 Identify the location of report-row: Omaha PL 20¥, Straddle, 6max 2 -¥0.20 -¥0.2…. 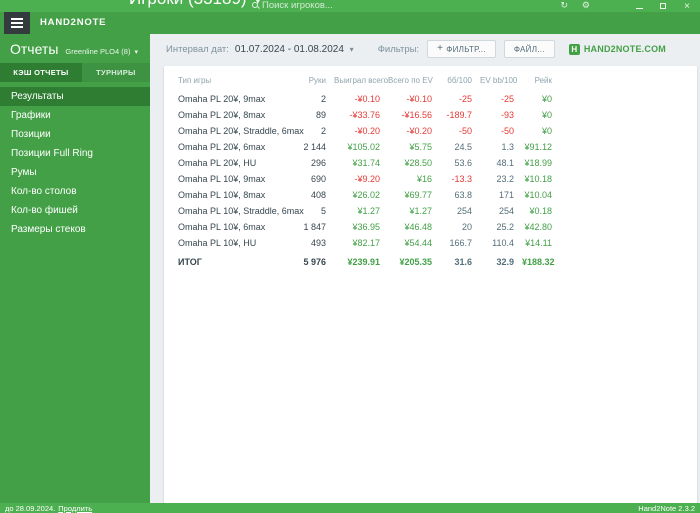
(365, 131).